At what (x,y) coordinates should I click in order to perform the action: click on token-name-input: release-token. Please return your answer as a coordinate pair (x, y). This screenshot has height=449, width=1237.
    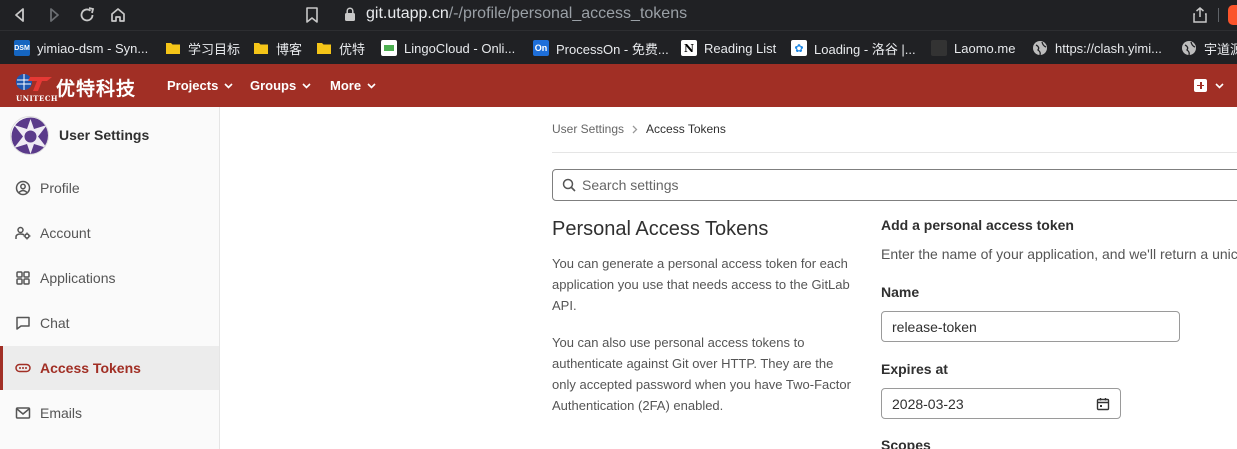
    Looking at the image, I should click on (1030, 326).